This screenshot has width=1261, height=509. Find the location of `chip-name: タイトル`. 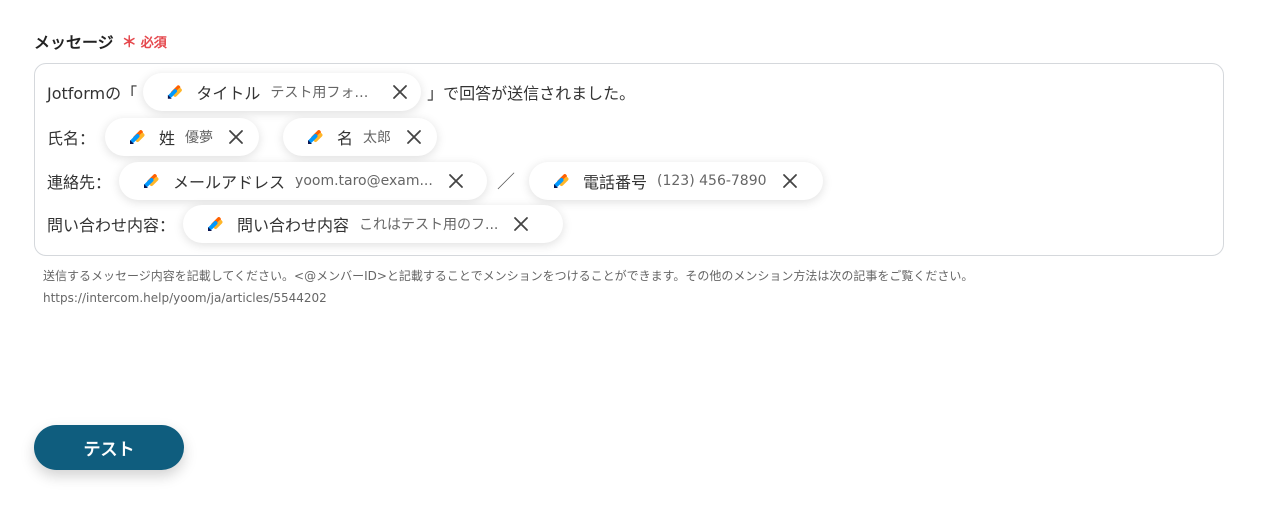

chip-name: タイトル is located at coordinates (228, 93).